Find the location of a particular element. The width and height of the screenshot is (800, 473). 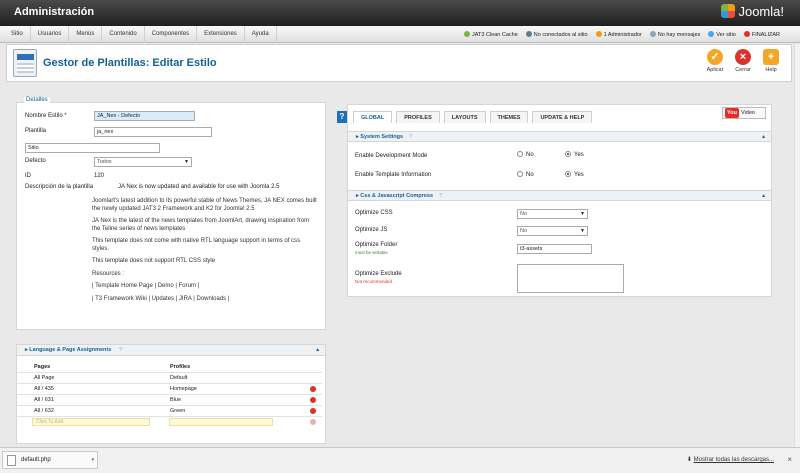

template-manager-icon is located at coordinates (25, 63).